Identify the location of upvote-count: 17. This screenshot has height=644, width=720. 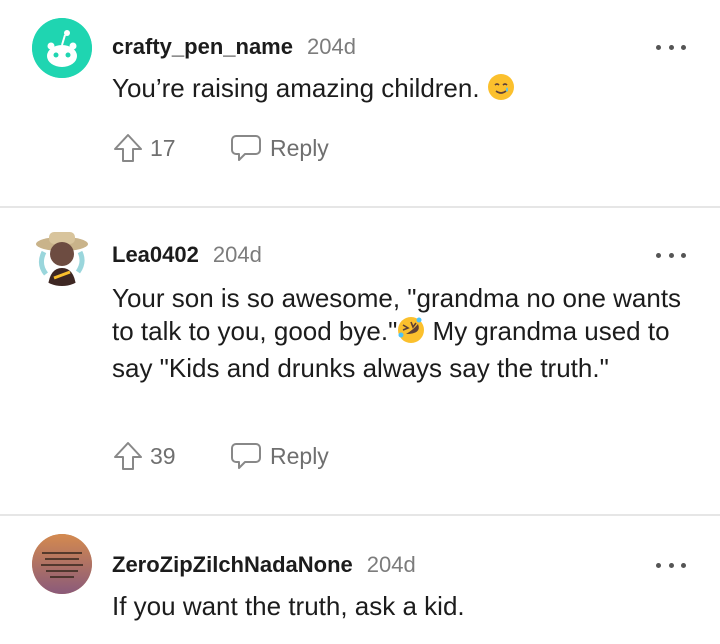
(163, 147).